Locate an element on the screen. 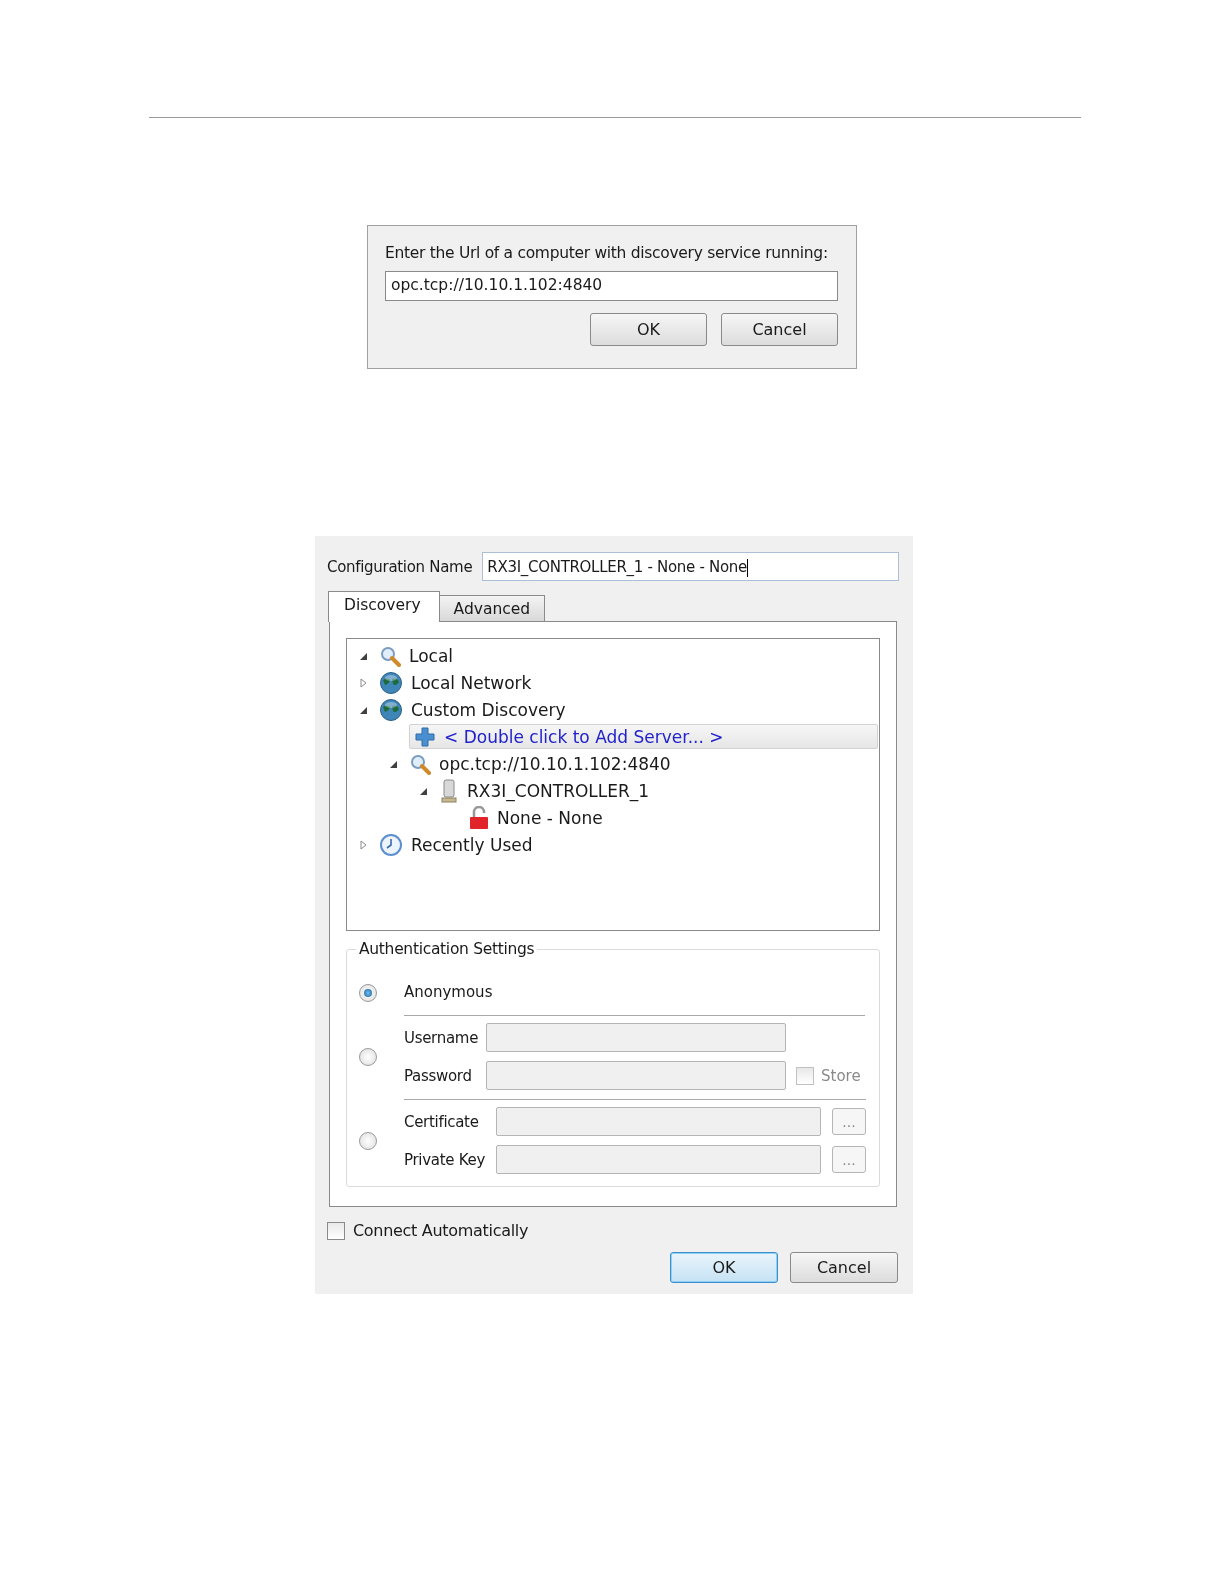 The height and width of the screenshot is (1584, 1224). tree-item-label: opc.tcp://10.10.1.102:4840 is located at coordinates (555, 763).